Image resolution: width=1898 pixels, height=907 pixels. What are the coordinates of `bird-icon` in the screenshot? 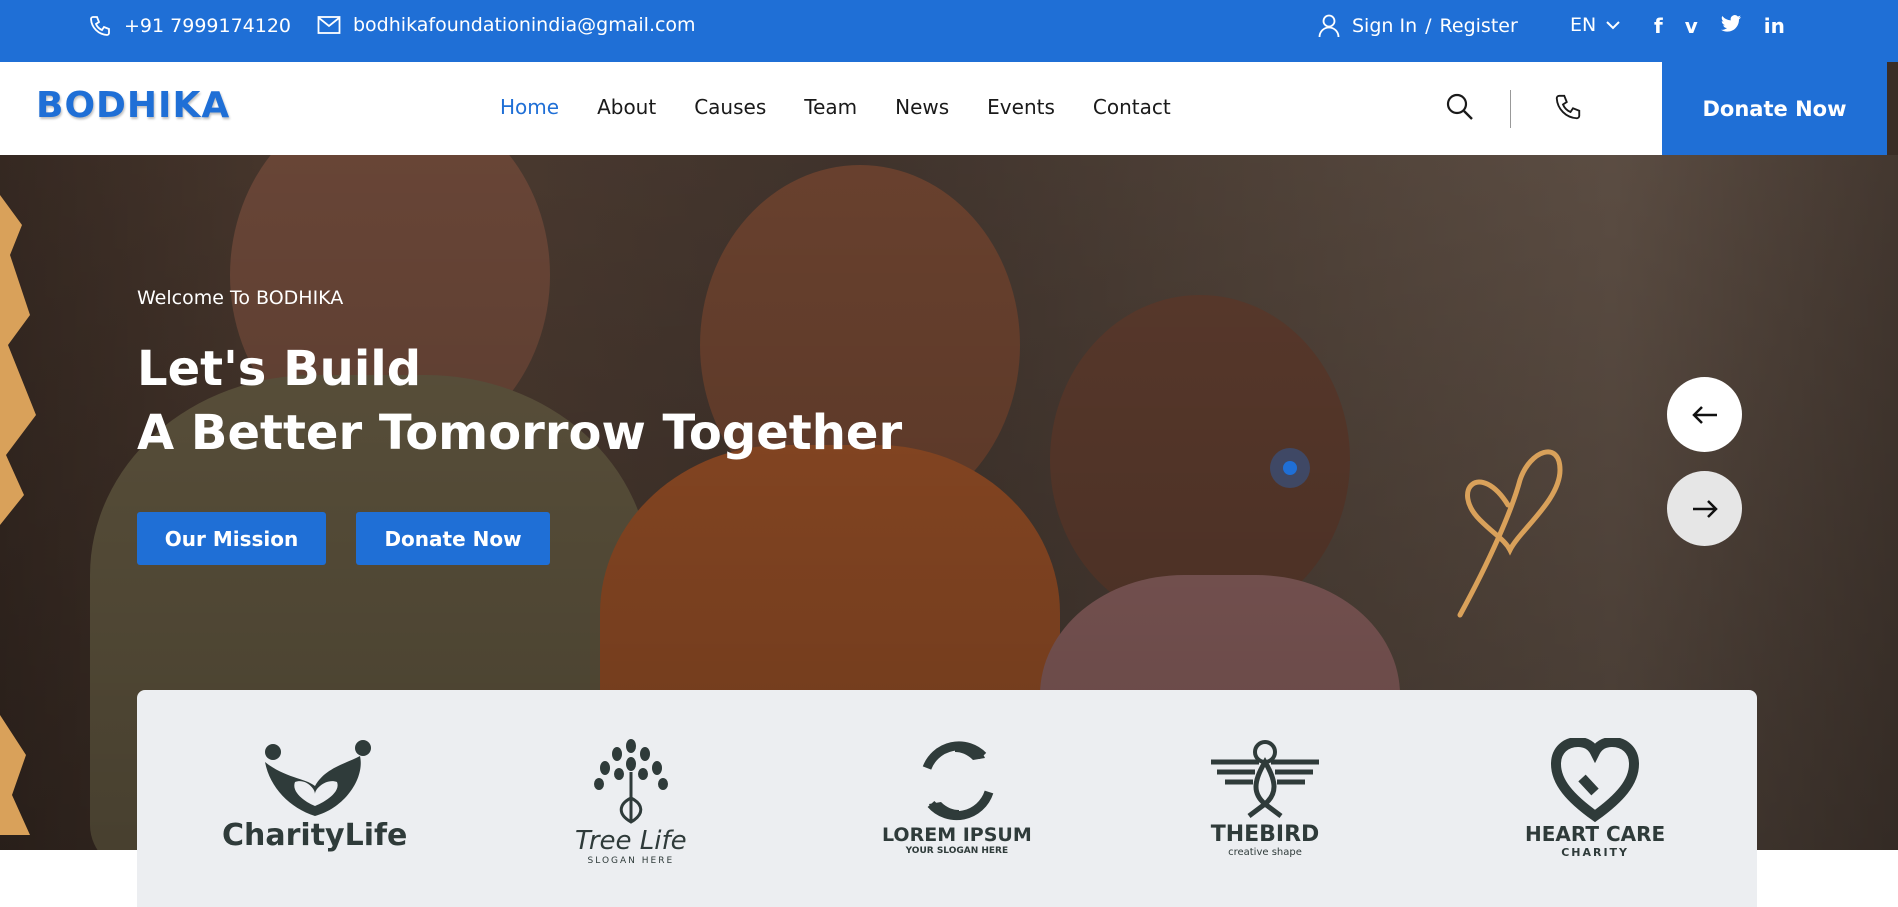 It's located at (1265, 779).